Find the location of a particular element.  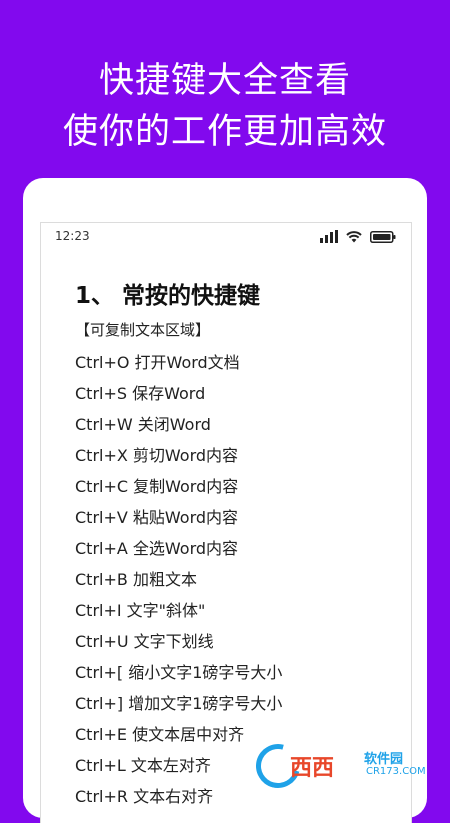

headline-line-2: 使你的工作更加高效 is located at coordinates (224, 132).